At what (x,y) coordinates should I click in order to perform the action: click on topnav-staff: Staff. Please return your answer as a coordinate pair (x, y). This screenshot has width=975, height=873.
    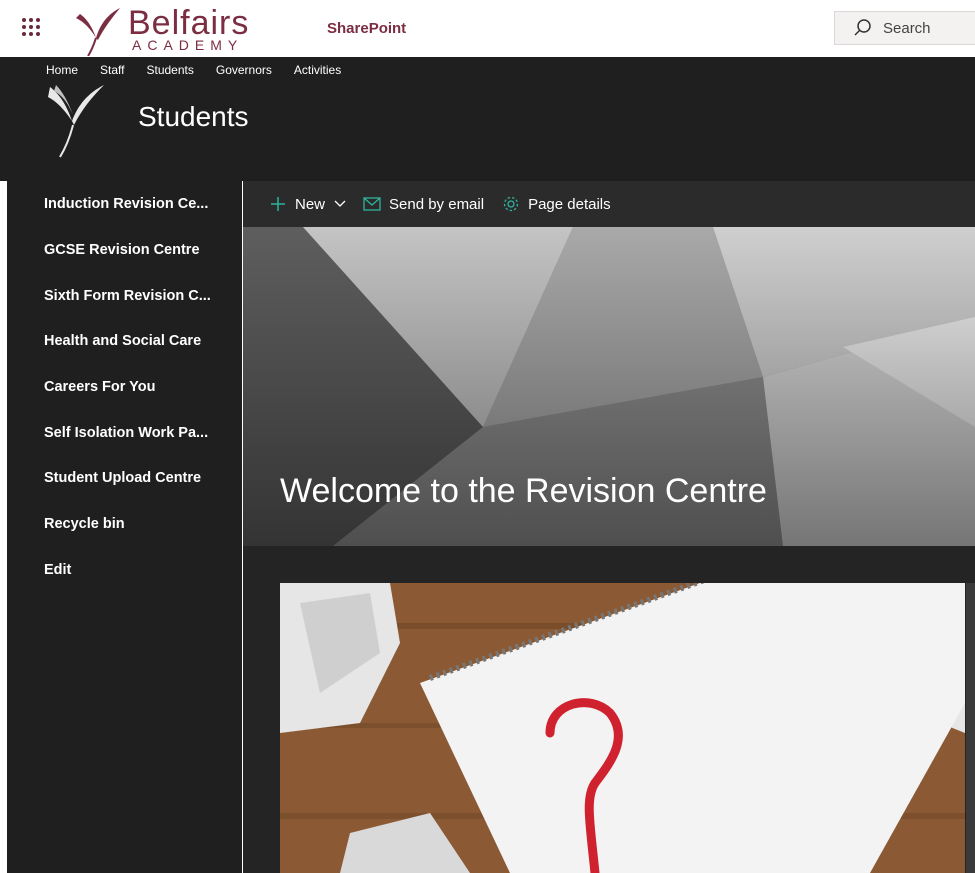
    Looking at the image, I should click on (112, 70).